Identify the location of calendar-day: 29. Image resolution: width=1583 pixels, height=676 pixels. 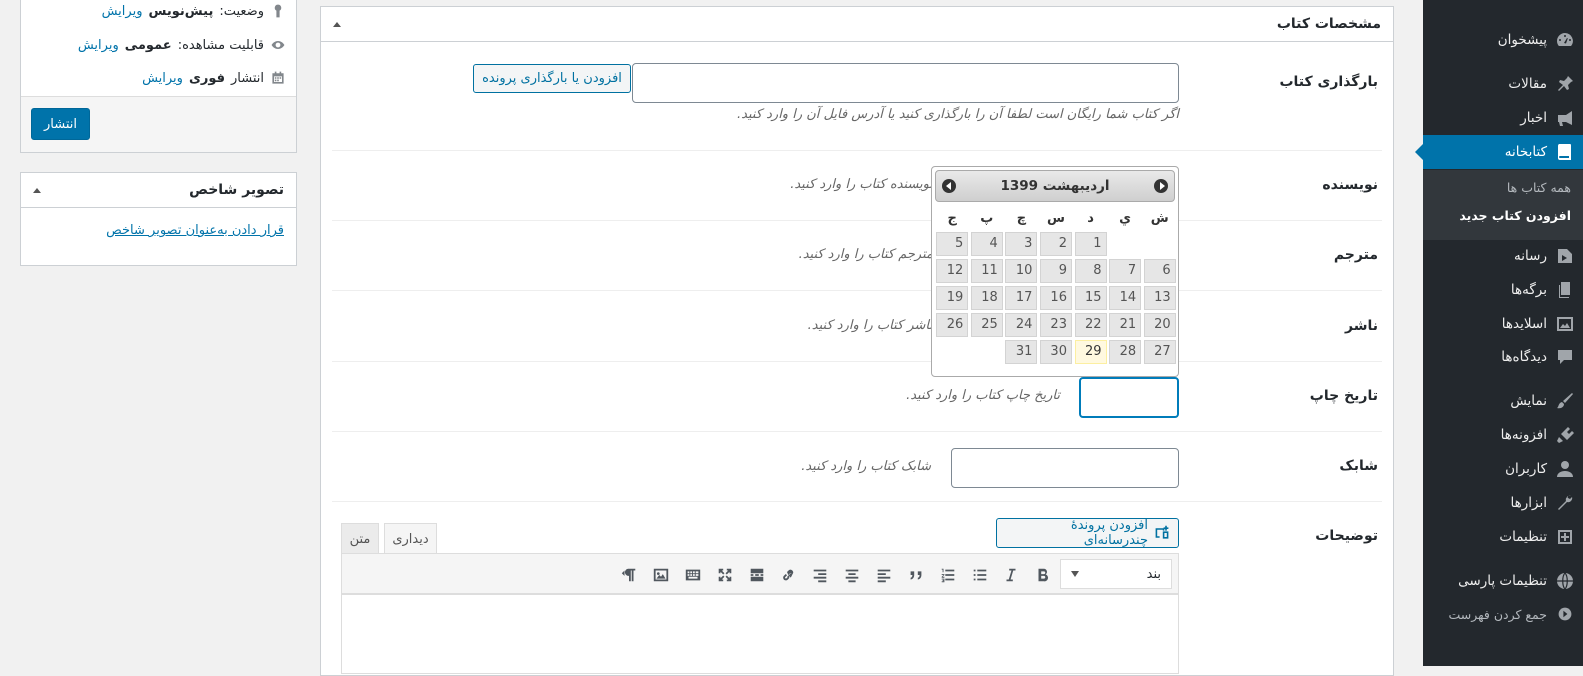
(1090, 352).